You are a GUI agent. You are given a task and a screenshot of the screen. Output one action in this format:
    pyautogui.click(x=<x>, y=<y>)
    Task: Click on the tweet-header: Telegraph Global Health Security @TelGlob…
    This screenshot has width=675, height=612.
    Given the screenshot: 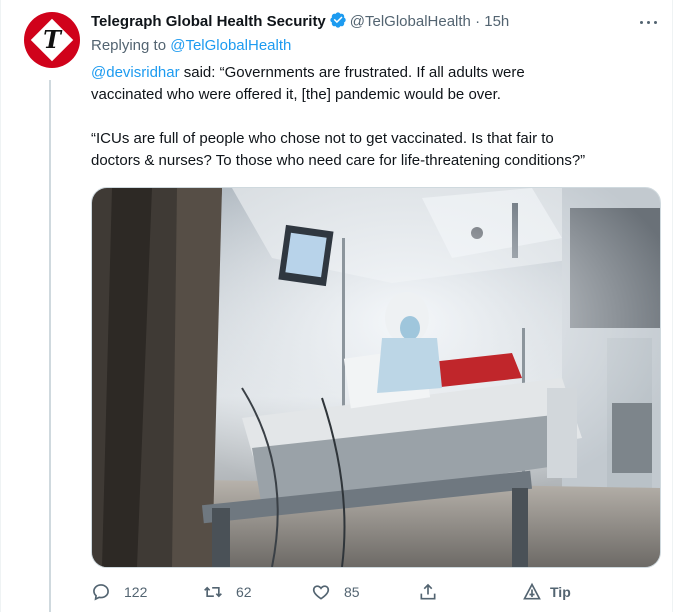 What is the action you would take?
    pyautogui.click(x=363, y=22)
    